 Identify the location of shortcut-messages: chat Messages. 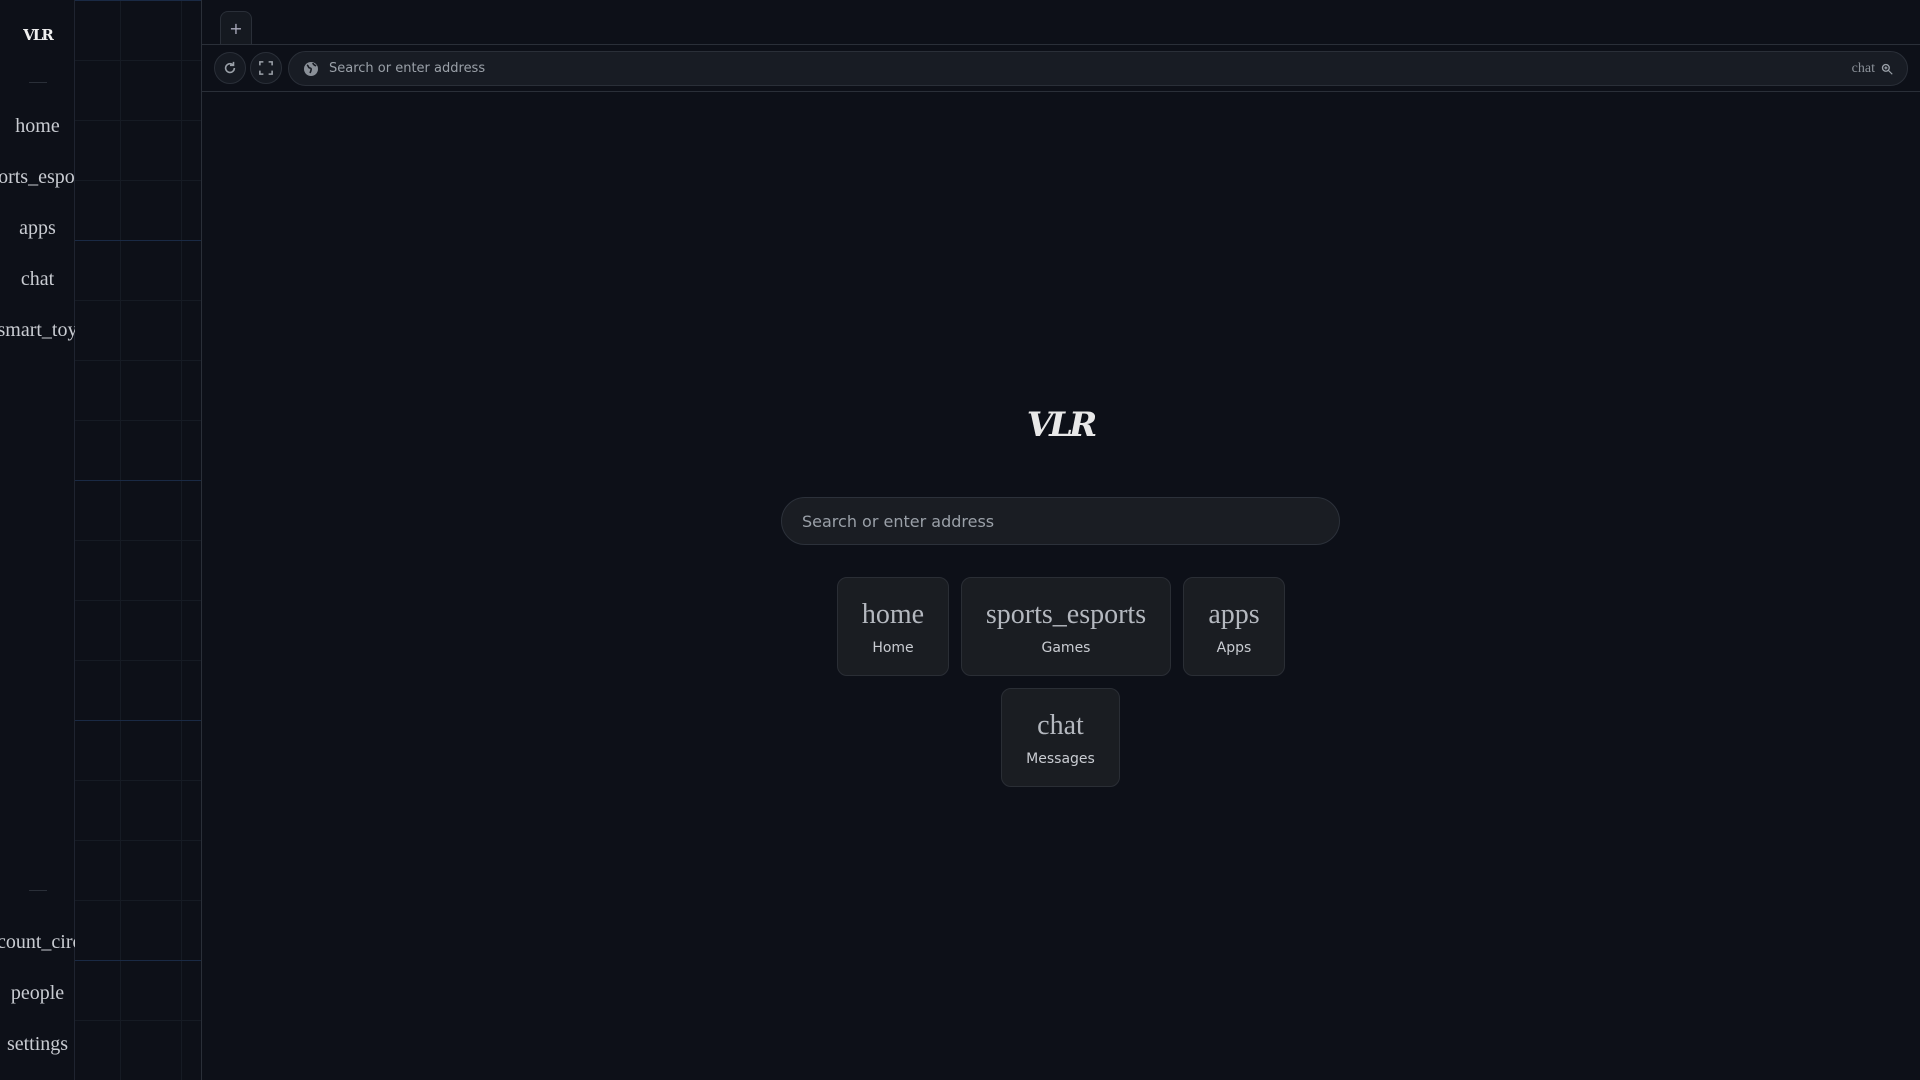
(1060, 737).